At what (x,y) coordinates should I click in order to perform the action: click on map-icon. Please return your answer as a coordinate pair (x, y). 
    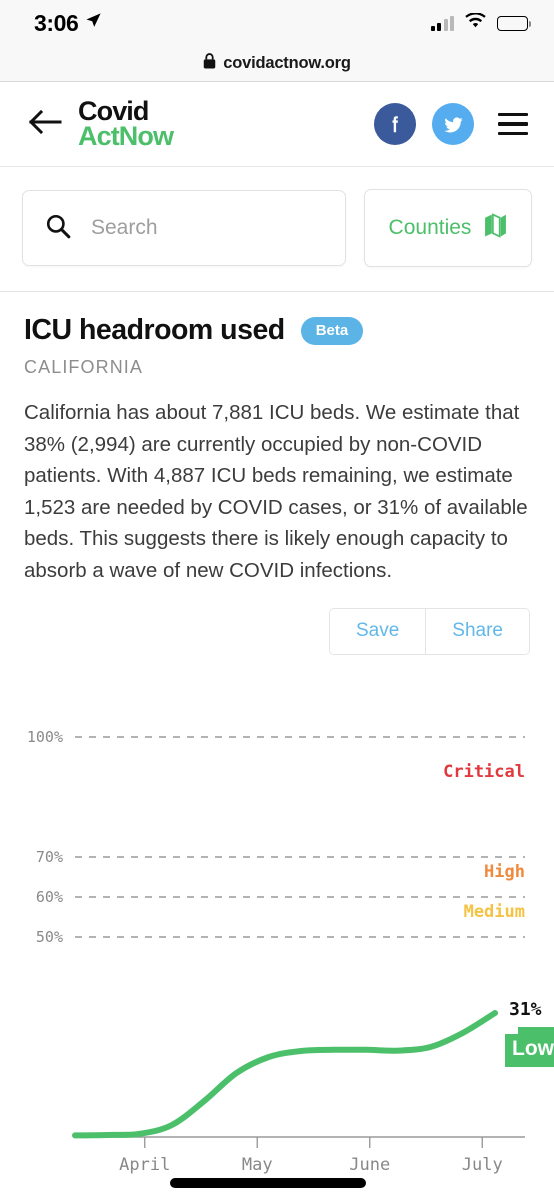
    Looking at the image, I should click on (495, 228).